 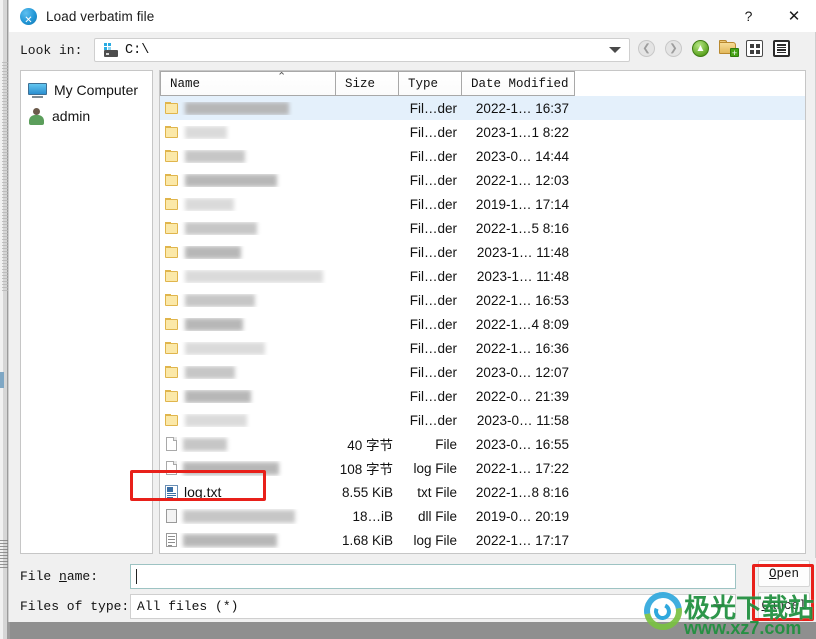 I want to click on table-row: Fil…der 2023-0… 12:07, so click(x=482, y=372).